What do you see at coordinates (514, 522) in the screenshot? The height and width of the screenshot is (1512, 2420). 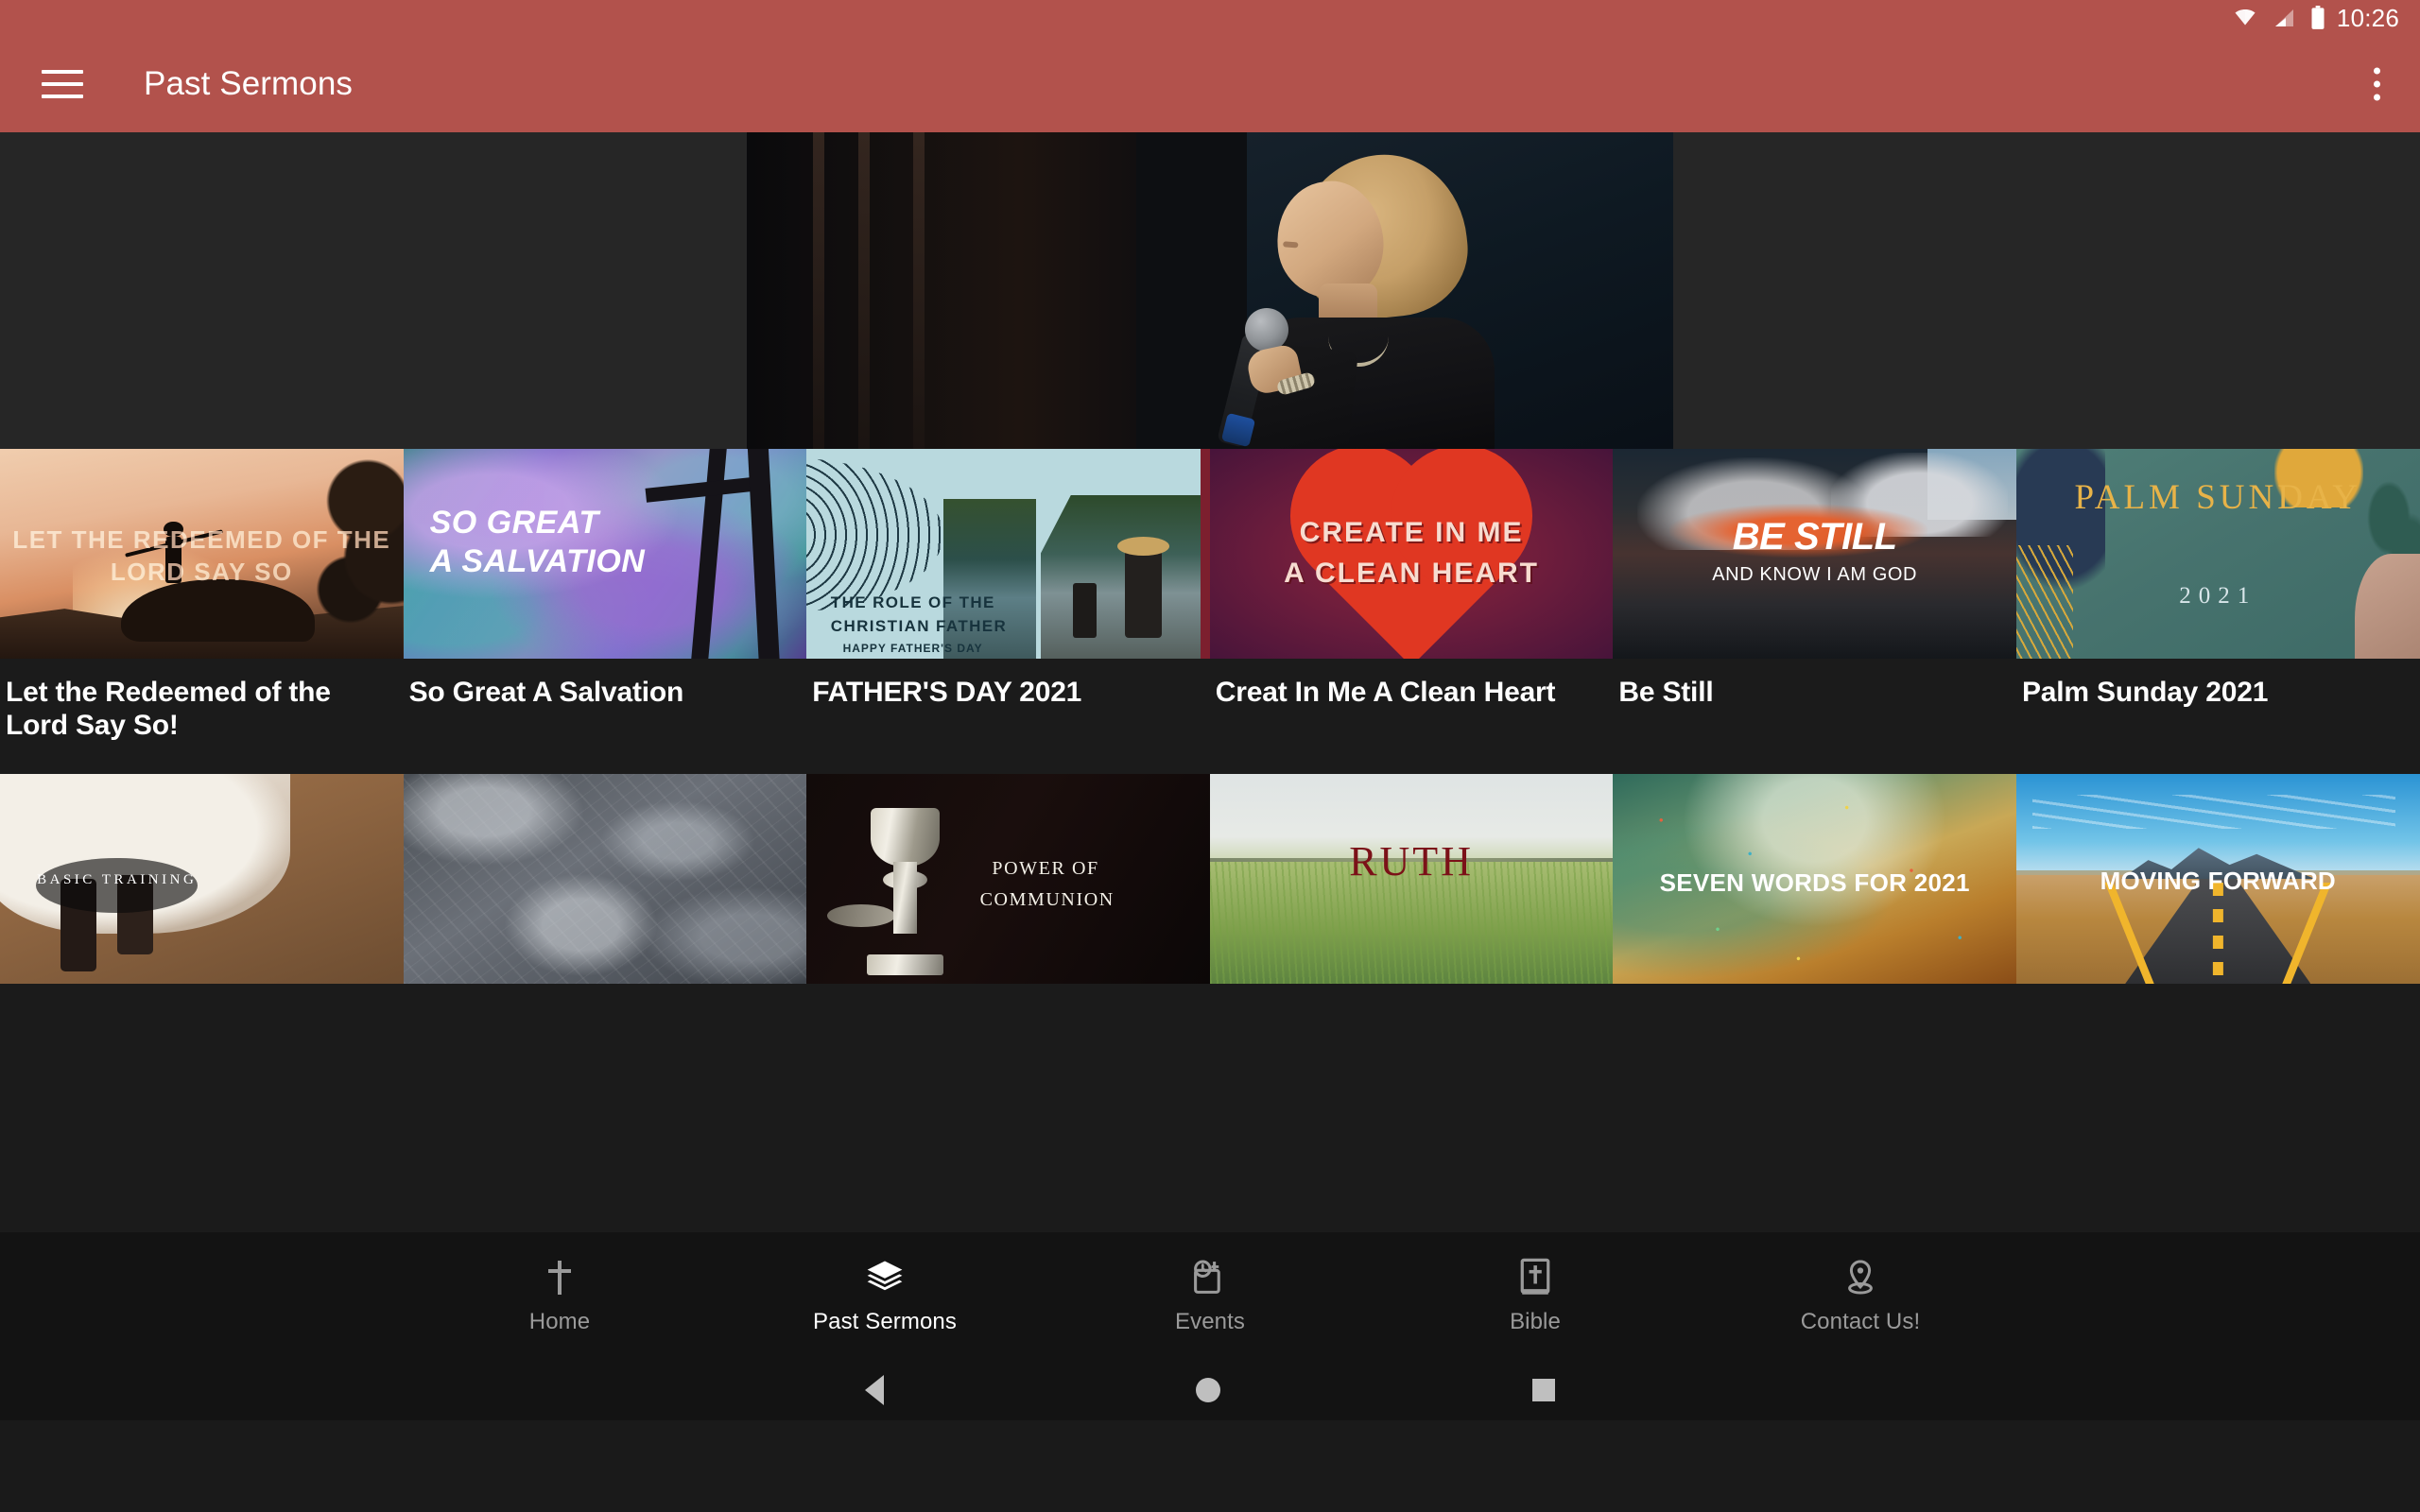 I see `thumbnail-text-line1: SO GREAT` at bounding box center [514, 522].